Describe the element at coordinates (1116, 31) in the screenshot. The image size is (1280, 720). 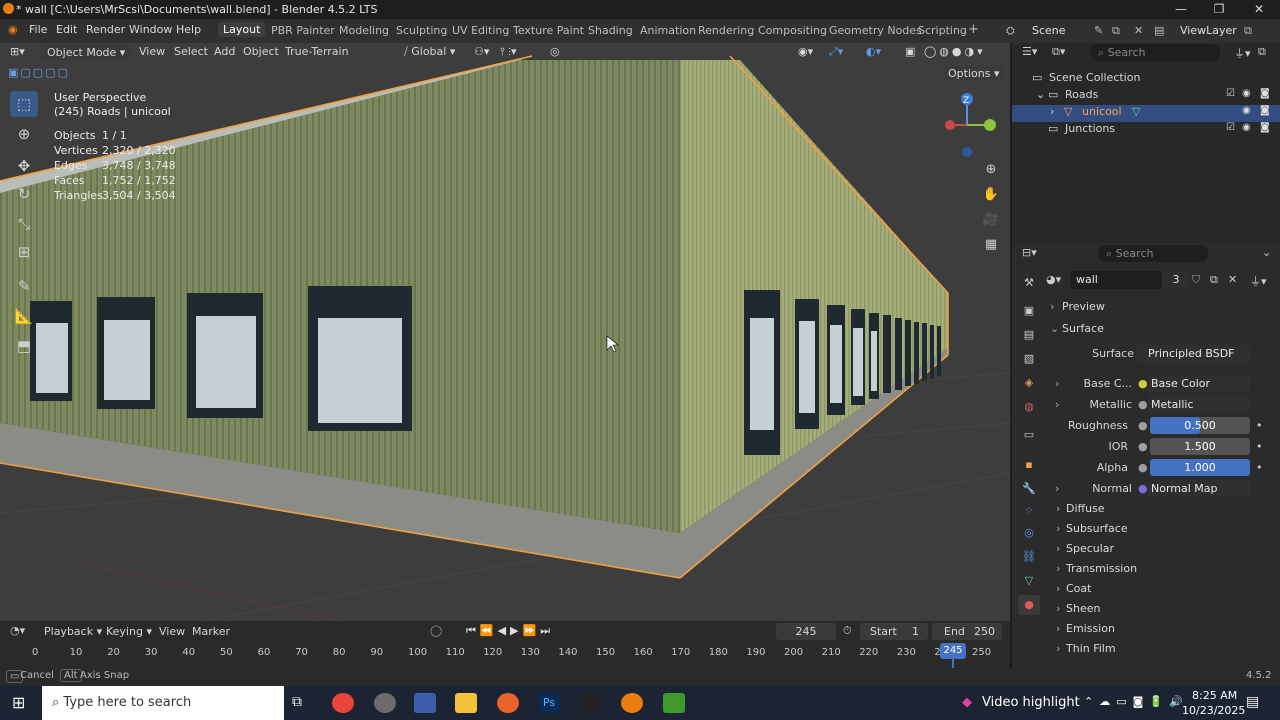
I see `new-scene-icon: ⧉` at that location.